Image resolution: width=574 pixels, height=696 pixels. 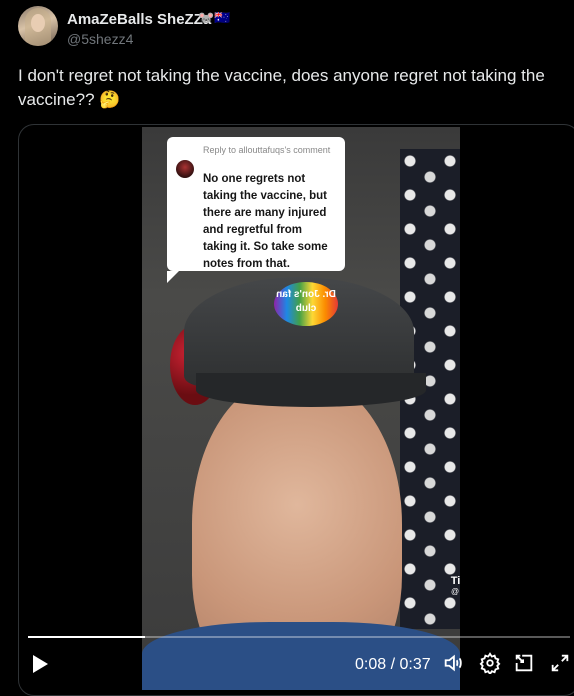 What do you see at coordinates (299, 637) in the screenshot?
I see `video-progress-bar` at bounding box center [299, 637].